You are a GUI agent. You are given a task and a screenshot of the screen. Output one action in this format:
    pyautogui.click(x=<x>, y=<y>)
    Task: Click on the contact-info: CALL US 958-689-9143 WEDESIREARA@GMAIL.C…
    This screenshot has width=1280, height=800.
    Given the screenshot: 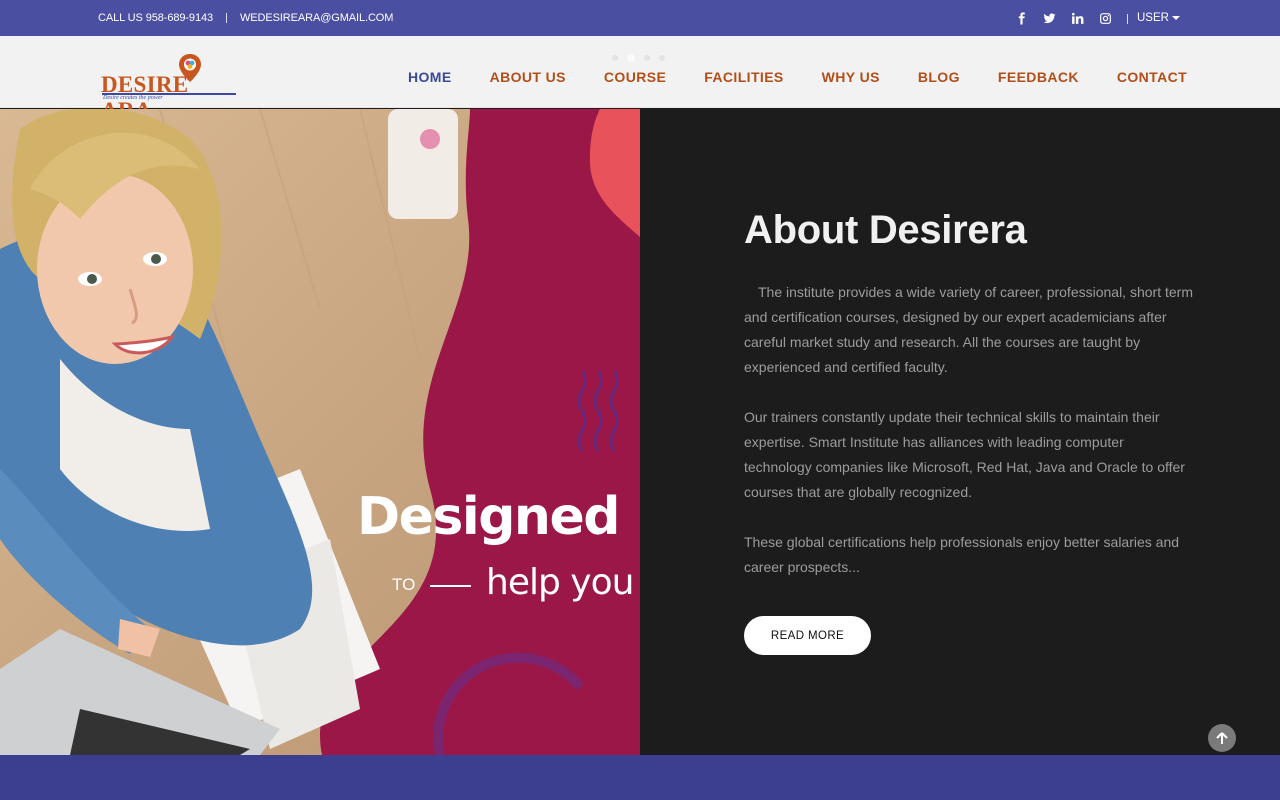 What is the action you would take?
    pyautogui.click(x=245, y=18)
    